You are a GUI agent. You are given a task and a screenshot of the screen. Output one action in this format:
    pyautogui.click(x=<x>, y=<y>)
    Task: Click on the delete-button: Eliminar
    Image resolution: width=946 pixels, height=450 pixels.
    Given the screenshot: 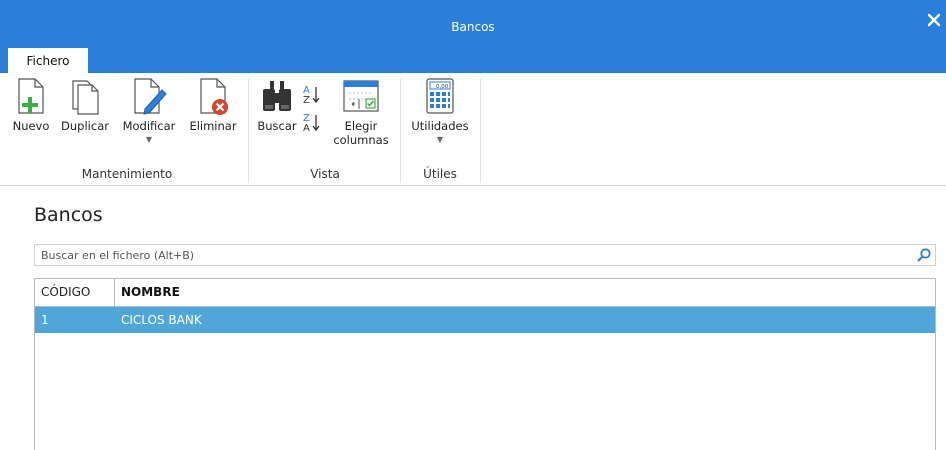 What is the action you would take?
    pyautogui.click(x=213, y=105)
    